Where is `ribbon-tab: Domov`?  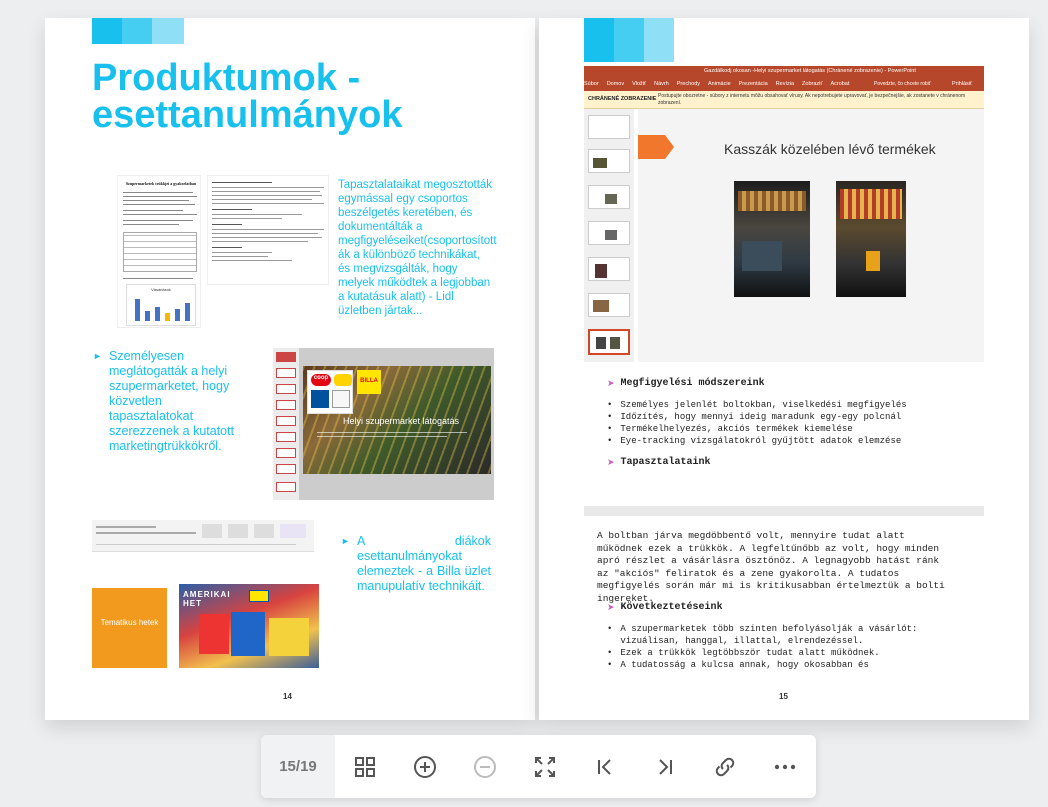 ribbon-tab: Domov is located at coordinates (615, 84).